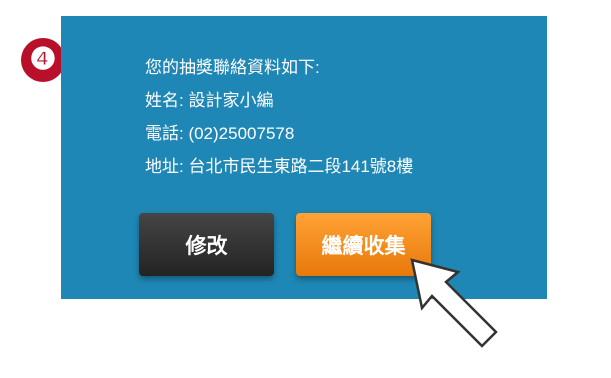 This screenshot has width=611, height=378. What do you see at coordinates (454, 303) in the screenshot?
I see `pointer-arrow-icon` at bounding box center [454, 303].